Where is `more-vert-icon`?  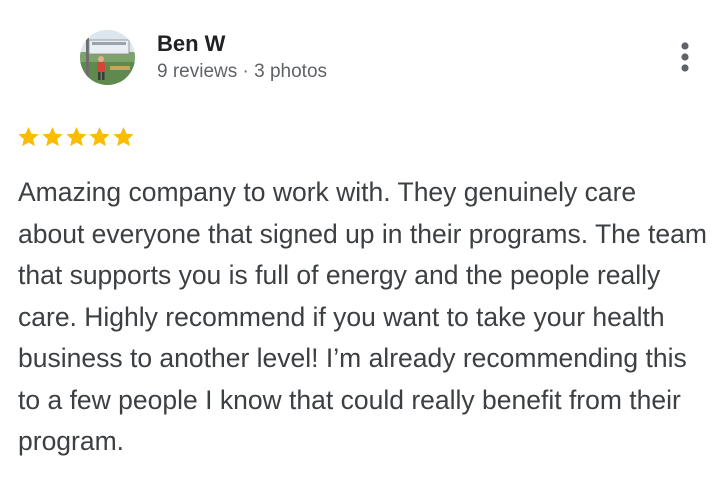
more-vert-icon is located at coordinates (685, 57).